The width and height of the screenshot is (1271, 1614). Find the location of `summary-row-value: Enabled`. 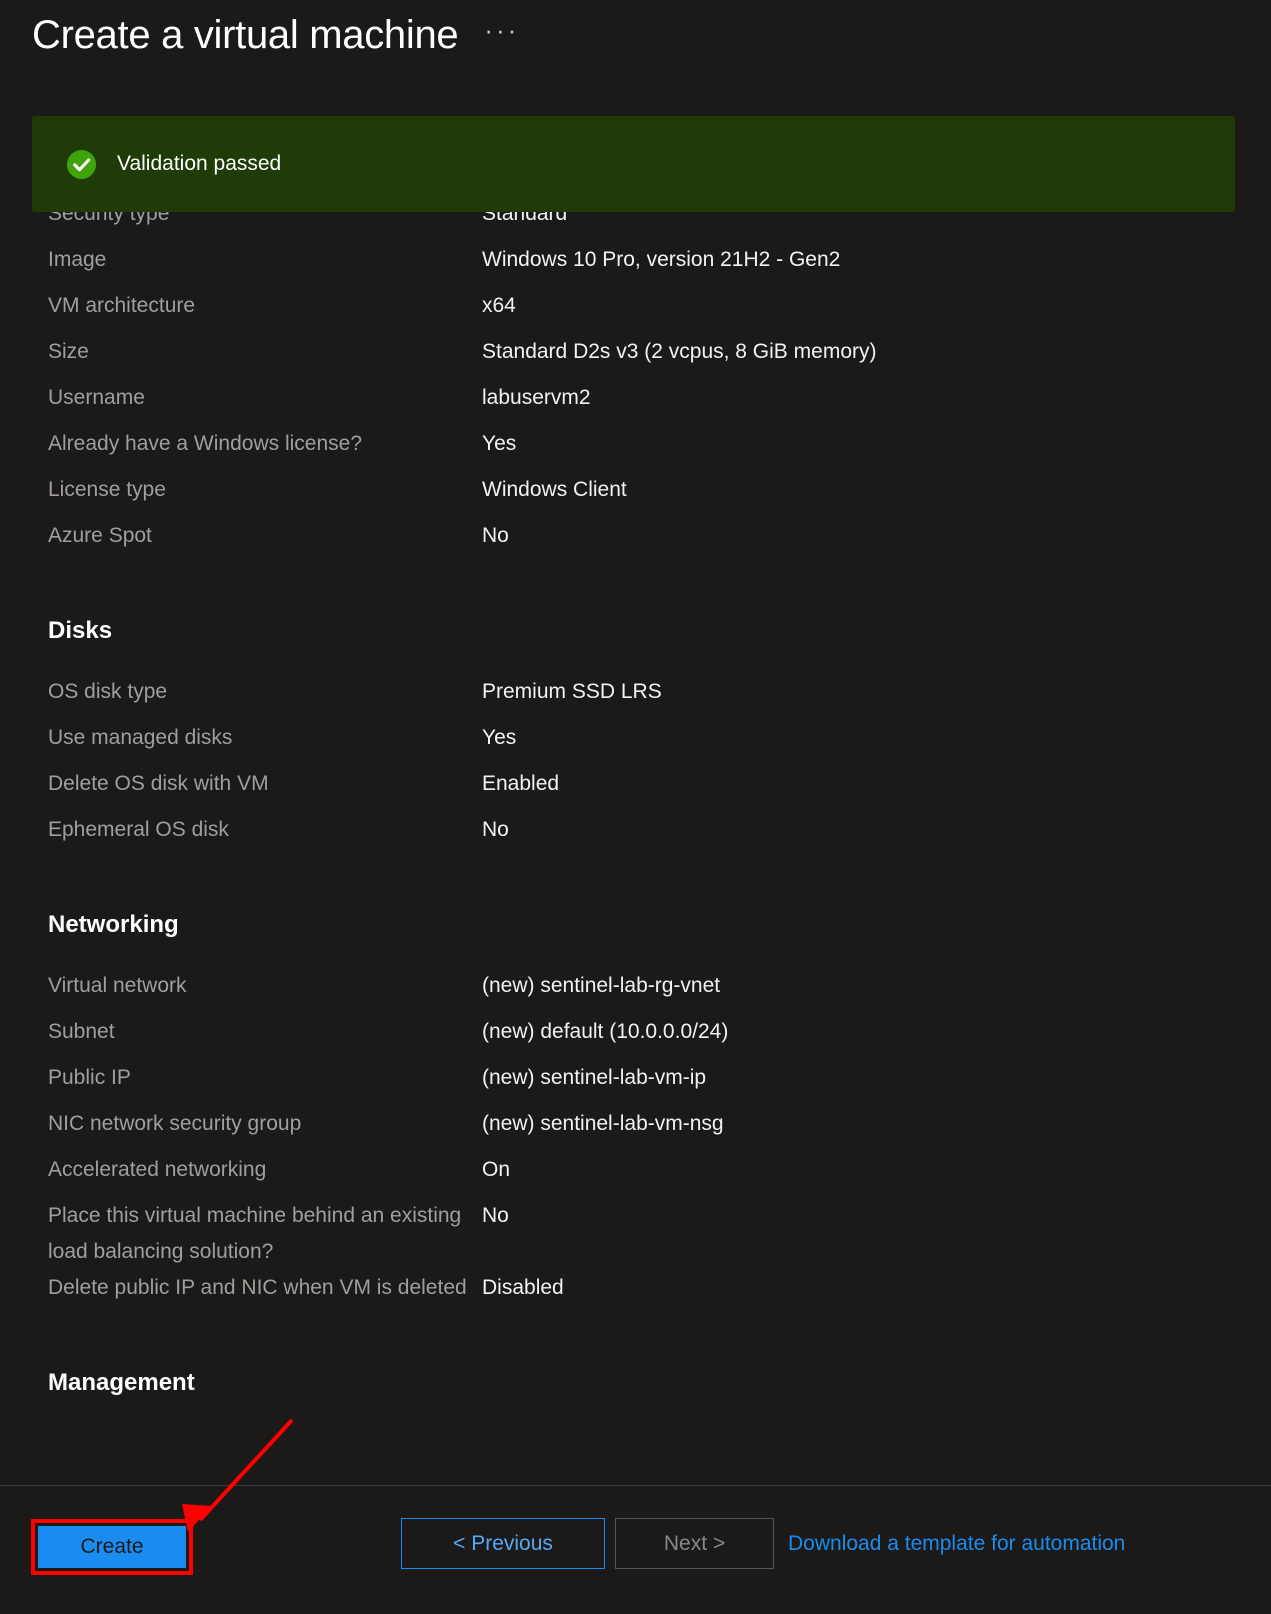

summary-row-value: Enabled is located at coordinates (521, 783).